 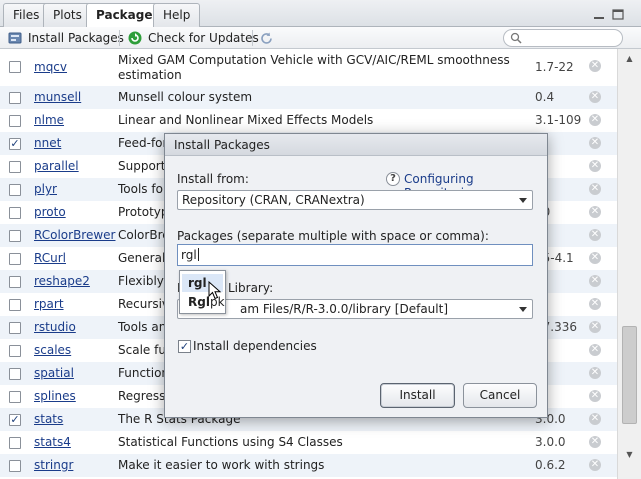 What do you see at coordinates (629, 454) in the screenshot?
I see `scroll-down-arrow-icon: ▼` at bounding box center [629, 454].